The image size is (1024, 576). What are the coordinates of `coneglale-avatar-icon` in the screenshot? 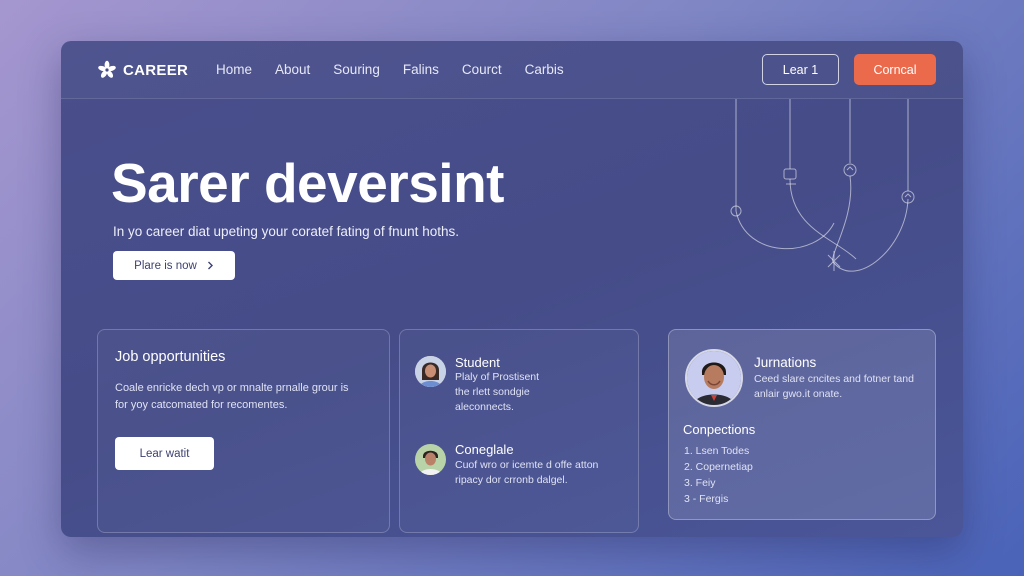 It's located at (430, 459).